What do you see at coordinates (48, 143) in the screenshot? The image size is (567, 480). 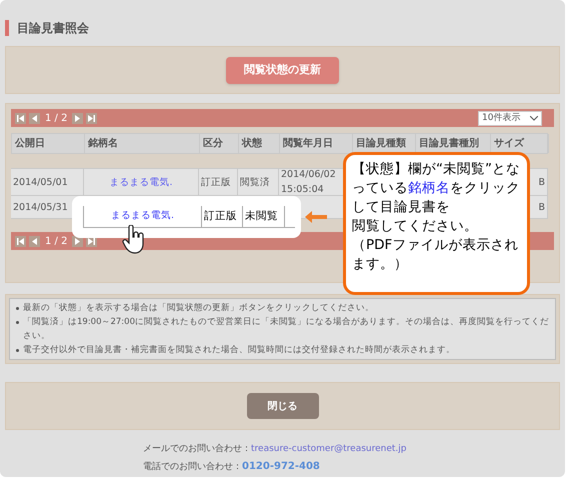 I see `column-header: 公開日` at bounding box center [48, 143].